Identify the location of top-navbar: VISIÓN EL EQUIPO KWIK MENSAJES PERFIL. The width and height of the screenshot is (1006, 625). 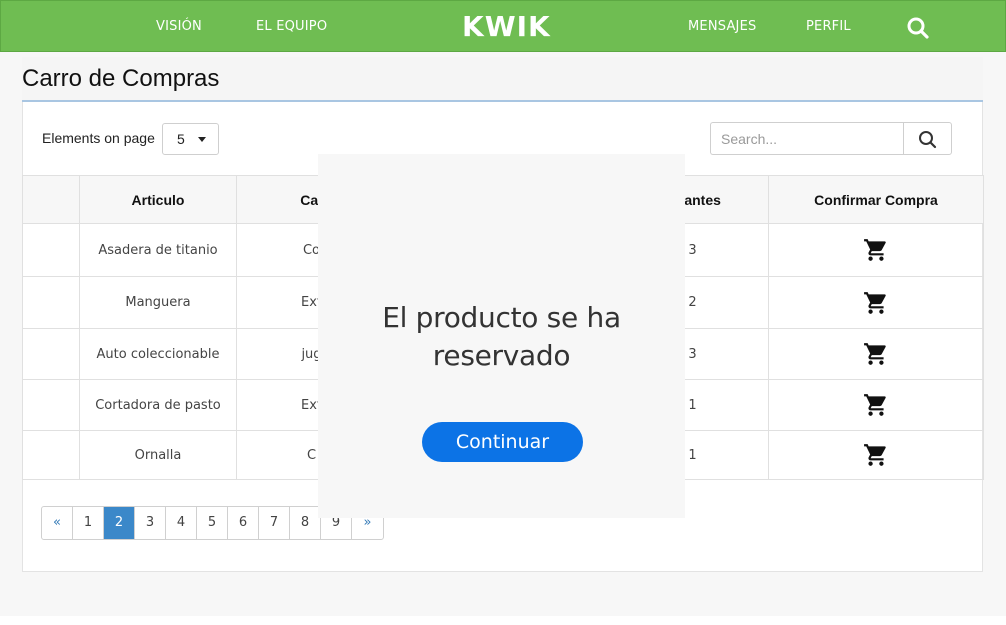
(503, 26).